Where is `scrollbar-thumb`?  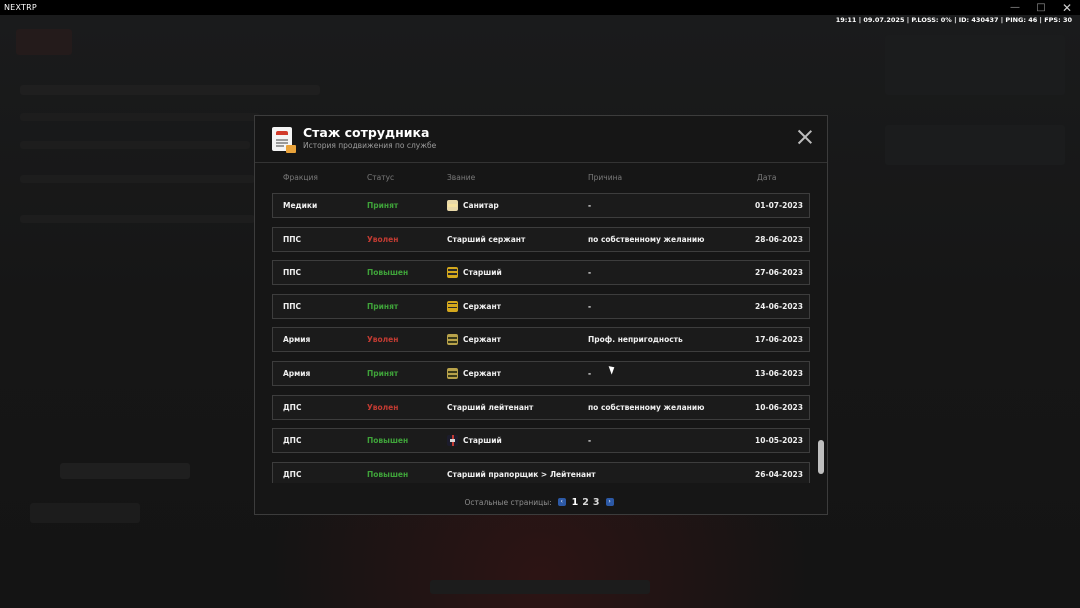
scrollbar-thumb is located at coordinates (821, 457).